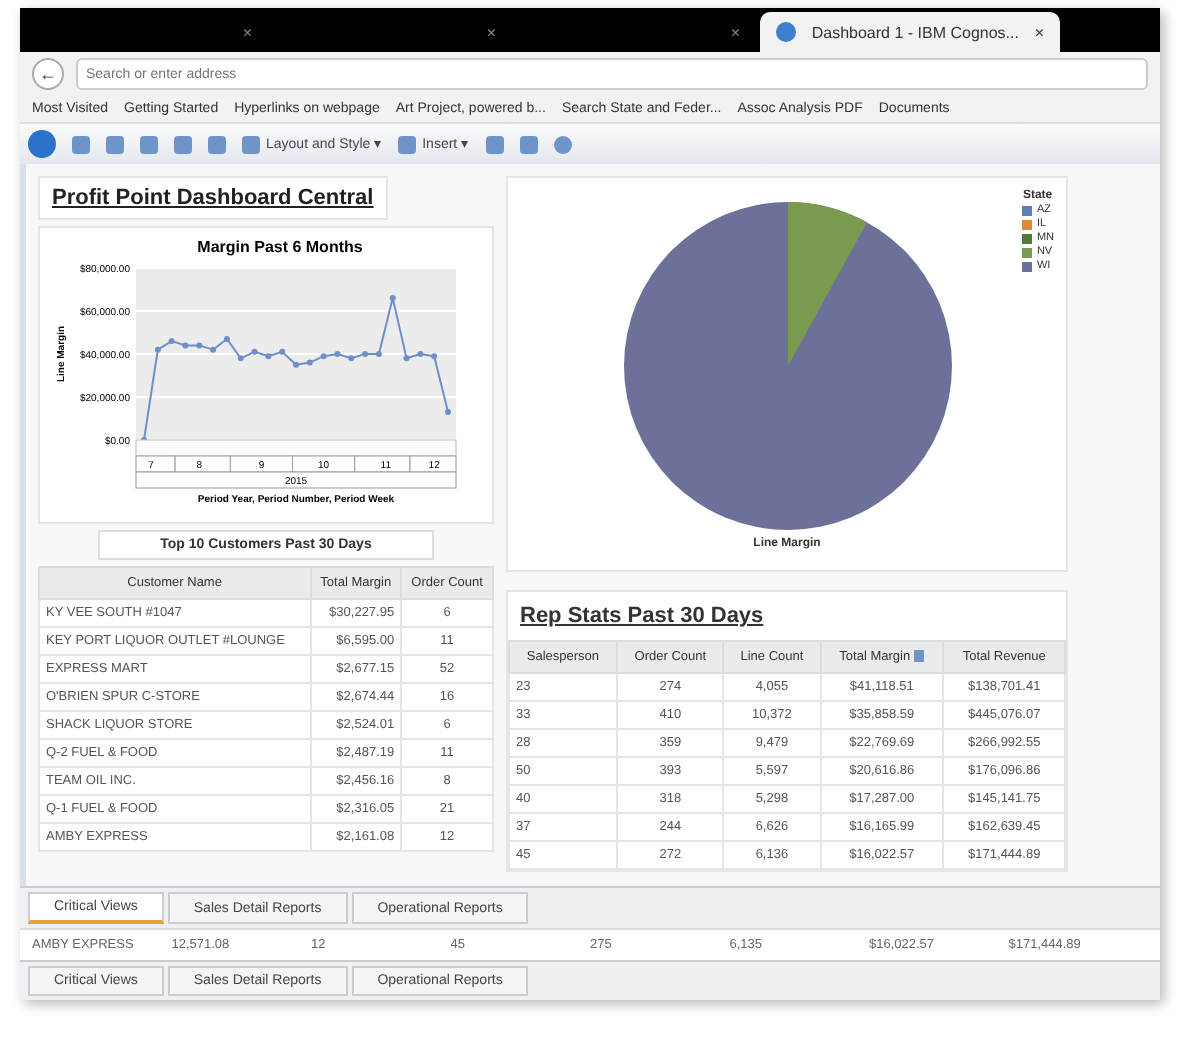 This screenshot has width=1190, height=1054. What do you see at coordinates (48, 74) in the screenshot?
I see `back-button: ←` at bounding box center [48, 74].